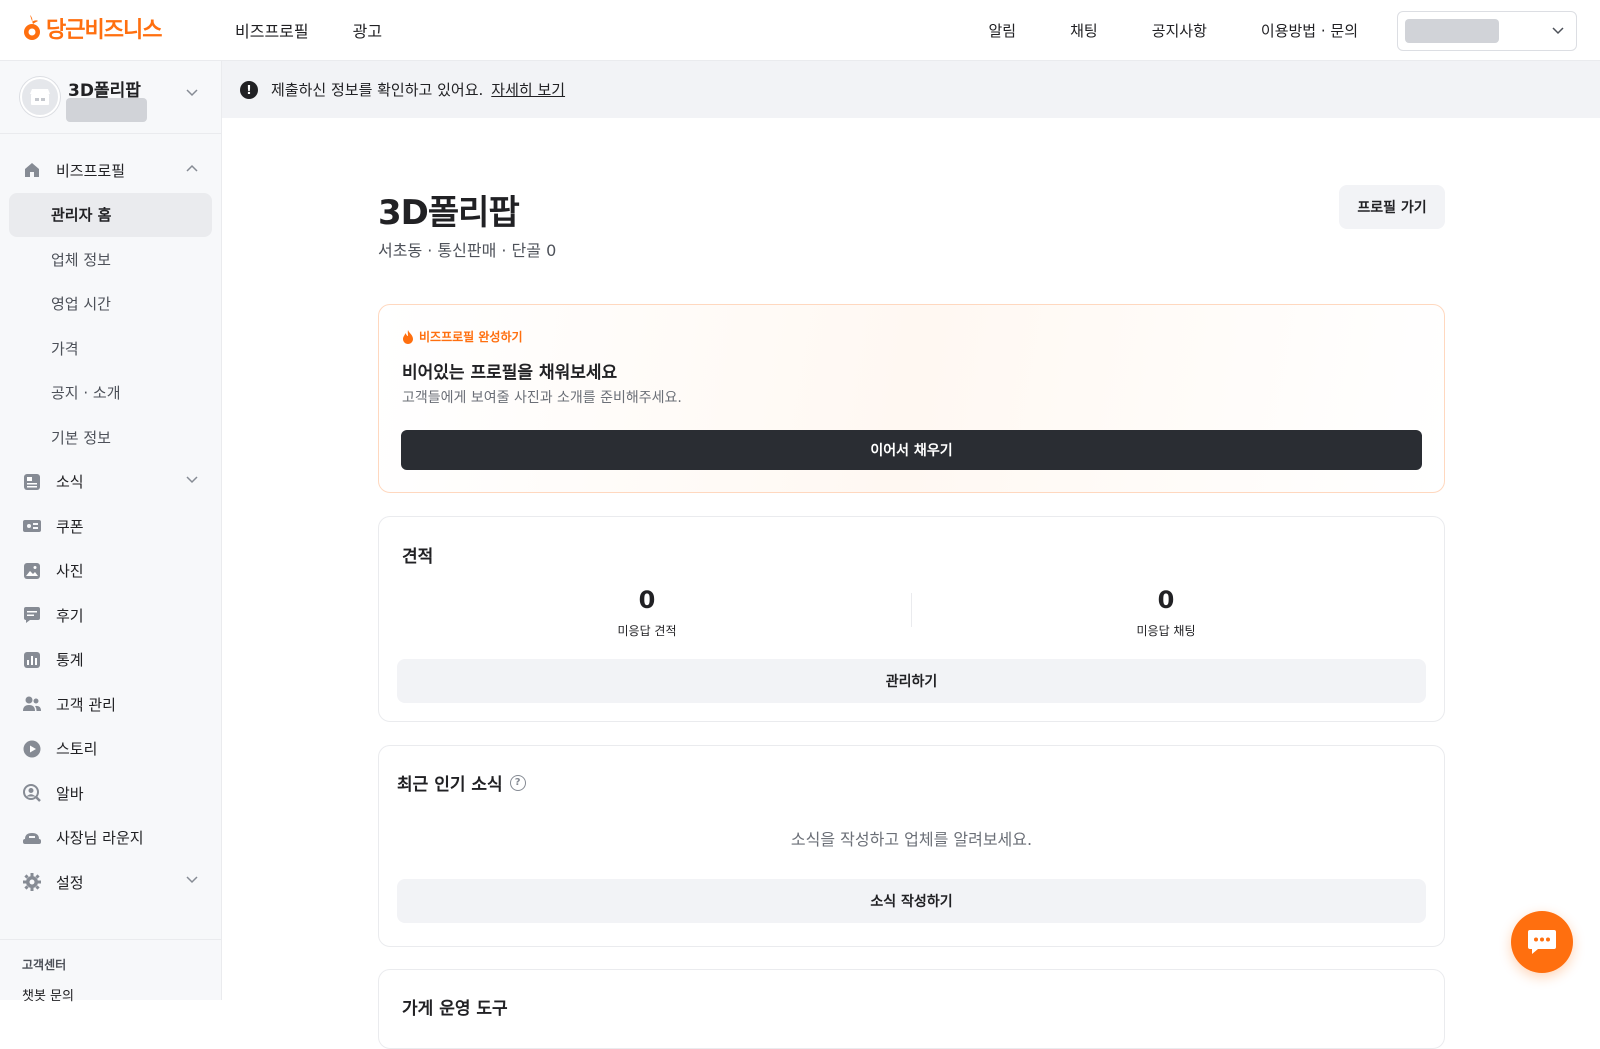  Describe the element at coordinates (1084, 30) in the screenshot. I see `nav-chat: 채팅` at that location.